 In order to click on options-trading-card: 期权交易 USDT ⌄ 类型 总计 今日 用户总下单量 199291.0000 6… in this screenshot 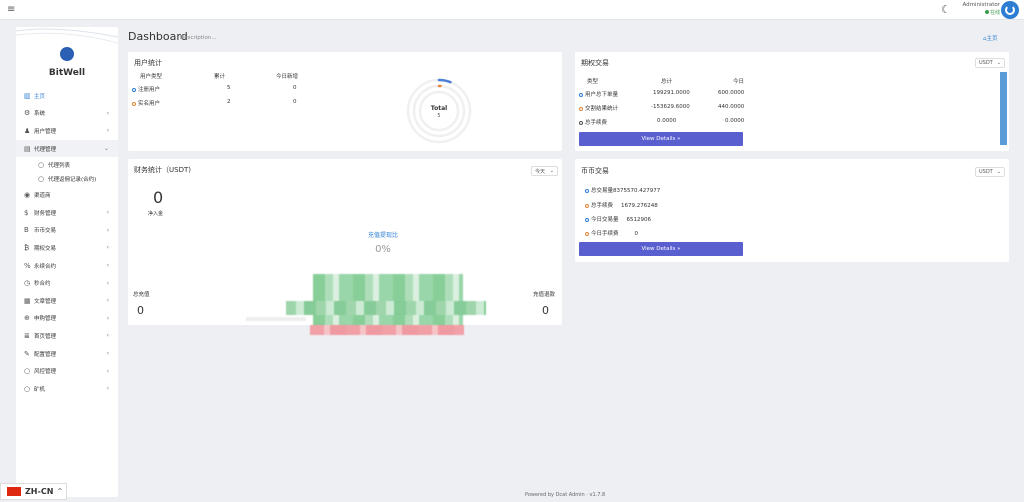, I will do `click(792, 101)`.